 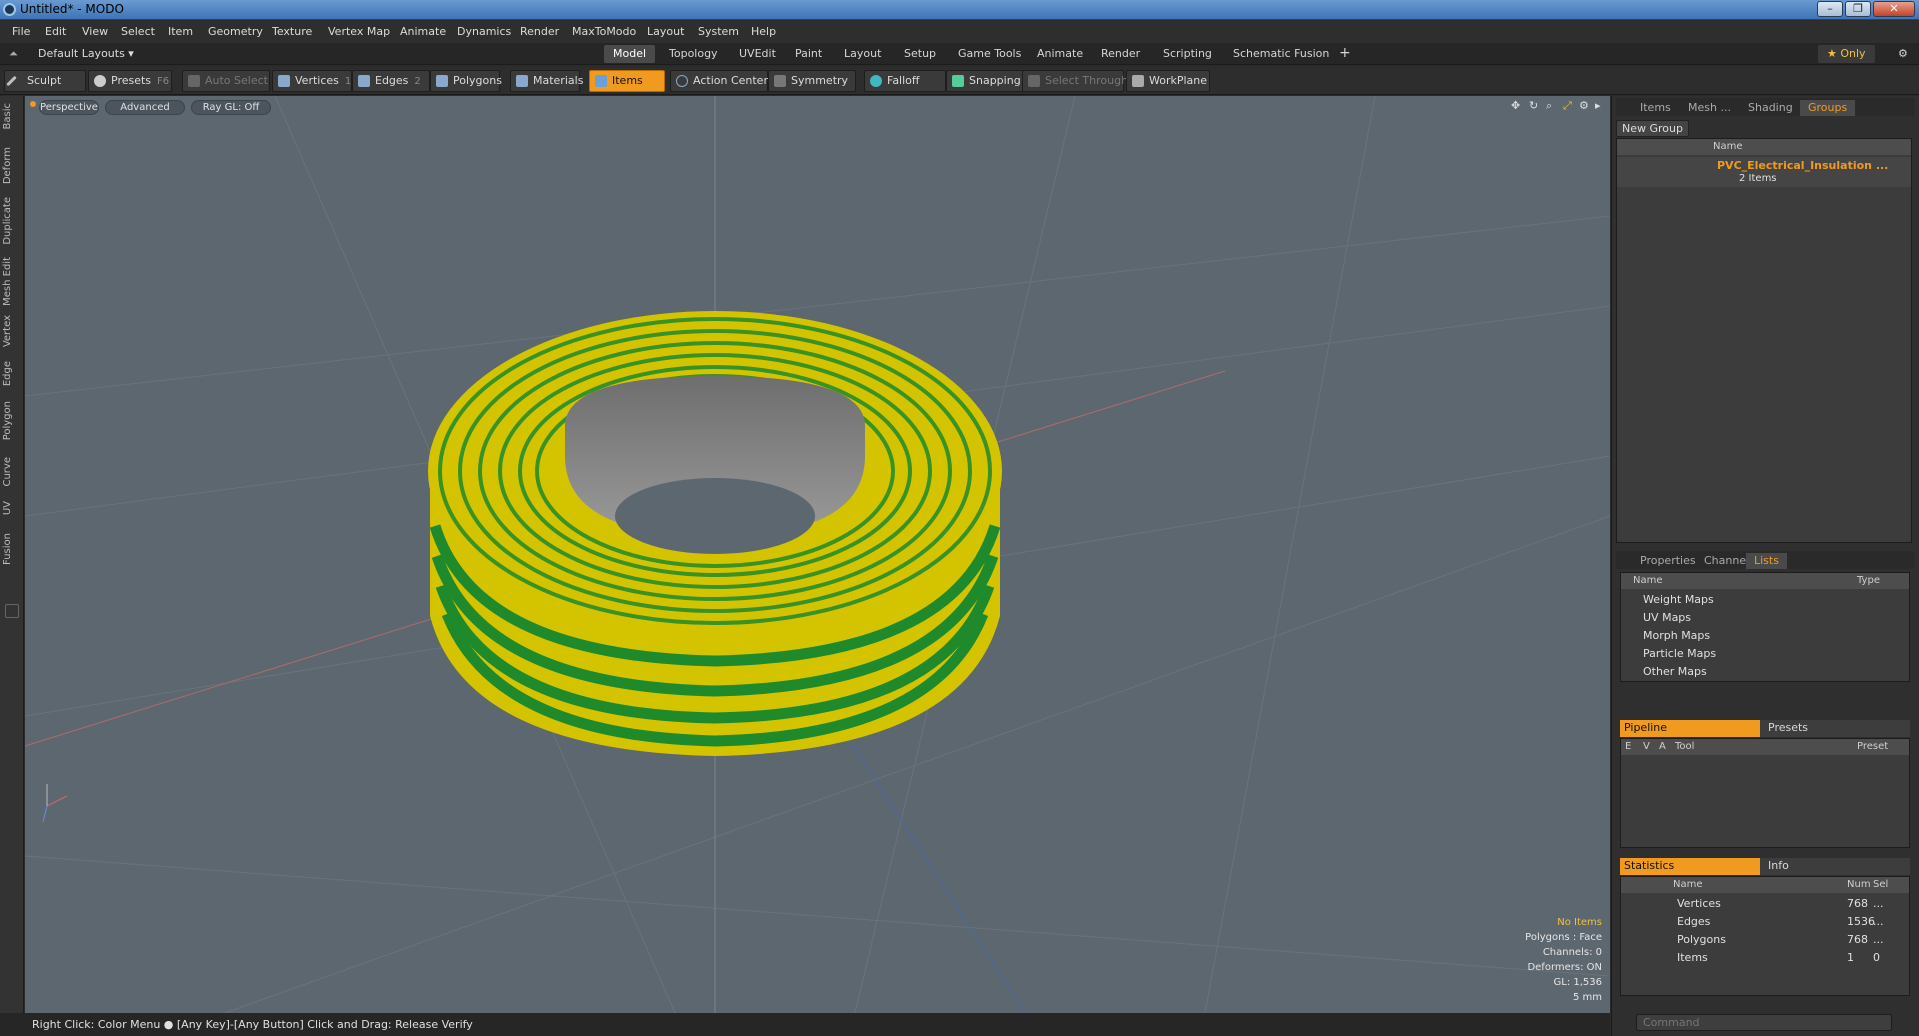 I want to click on close-button: ✕, so click(x=1894, y=9).